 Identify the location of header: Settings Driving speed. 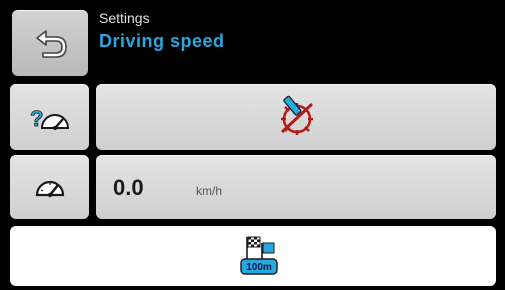
(162, 31).